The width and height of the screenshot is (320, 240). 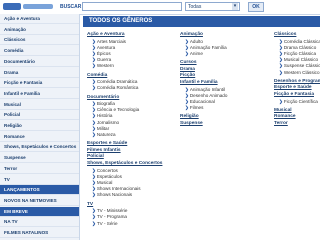 I want to click on subgenre-label: Shows Nacionais, so click(x=114, y=195).